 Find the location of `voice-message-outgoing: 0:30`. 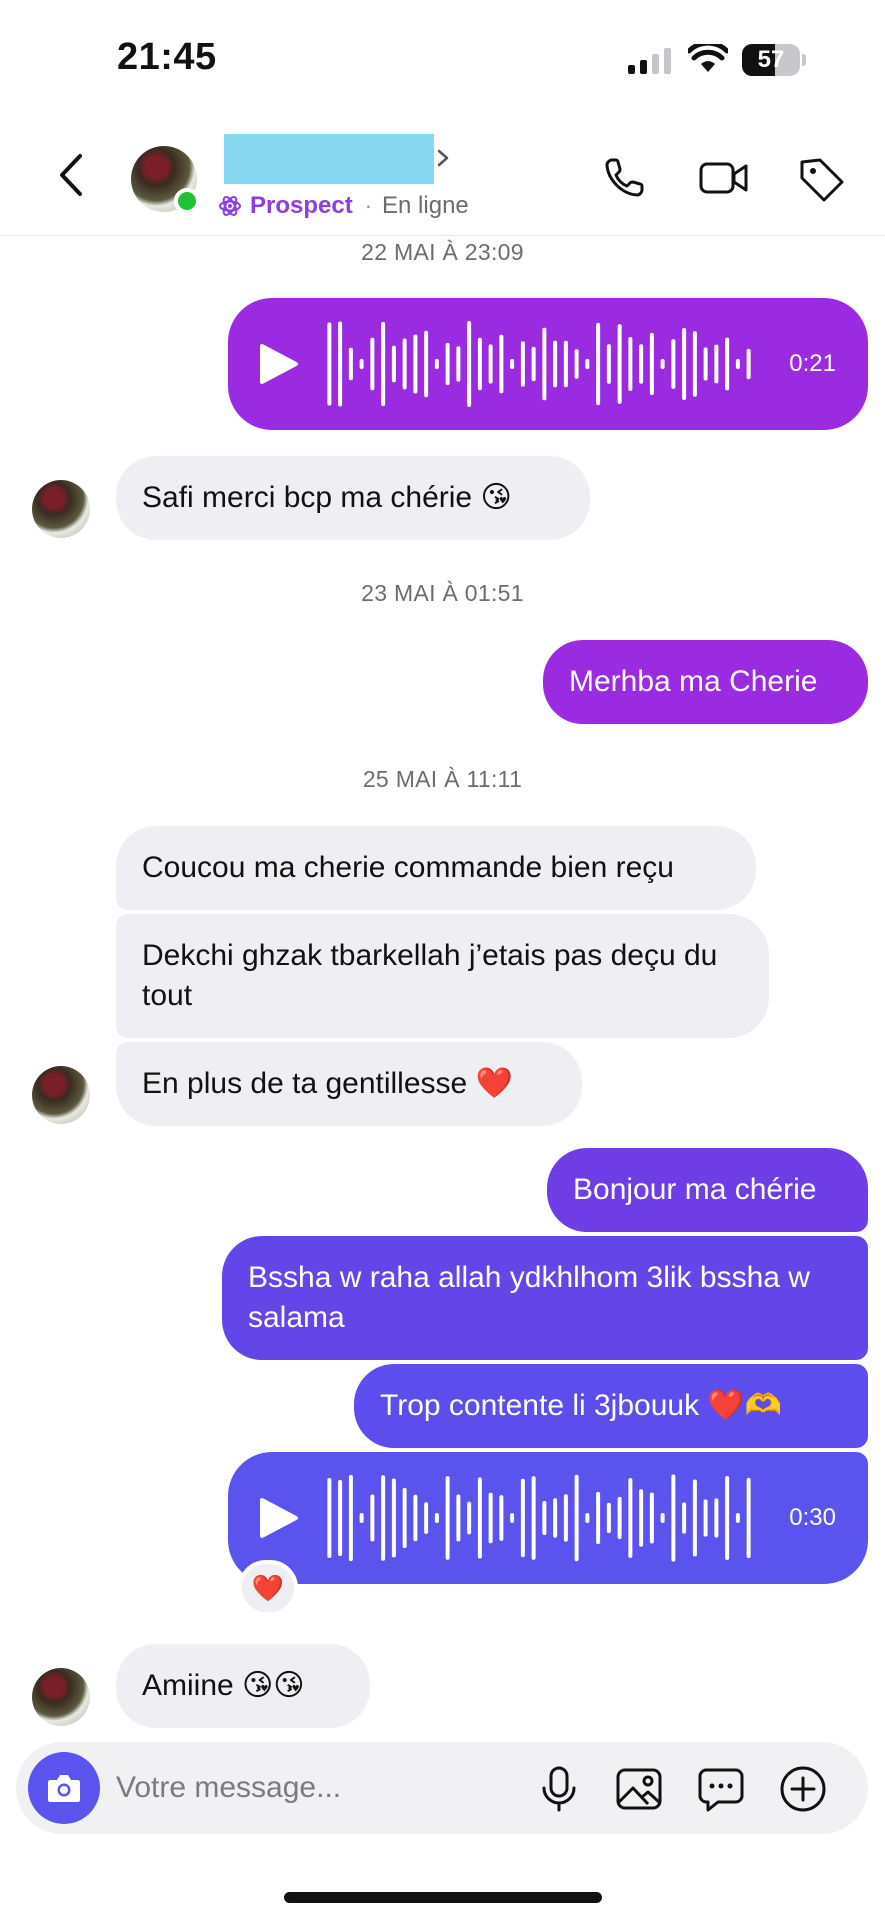

voice-message-outgoing: 0:30 is located at coordinates (548, 1518).